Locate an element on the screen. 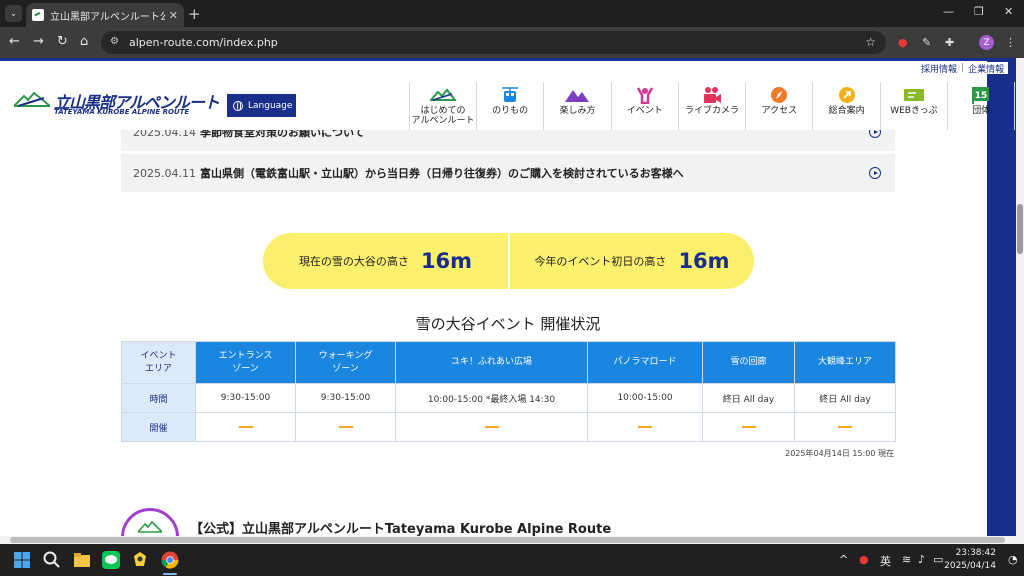 This screenshot has height=576, width=1024. opening-height-value: 16m is located at coordinates (704, 261).